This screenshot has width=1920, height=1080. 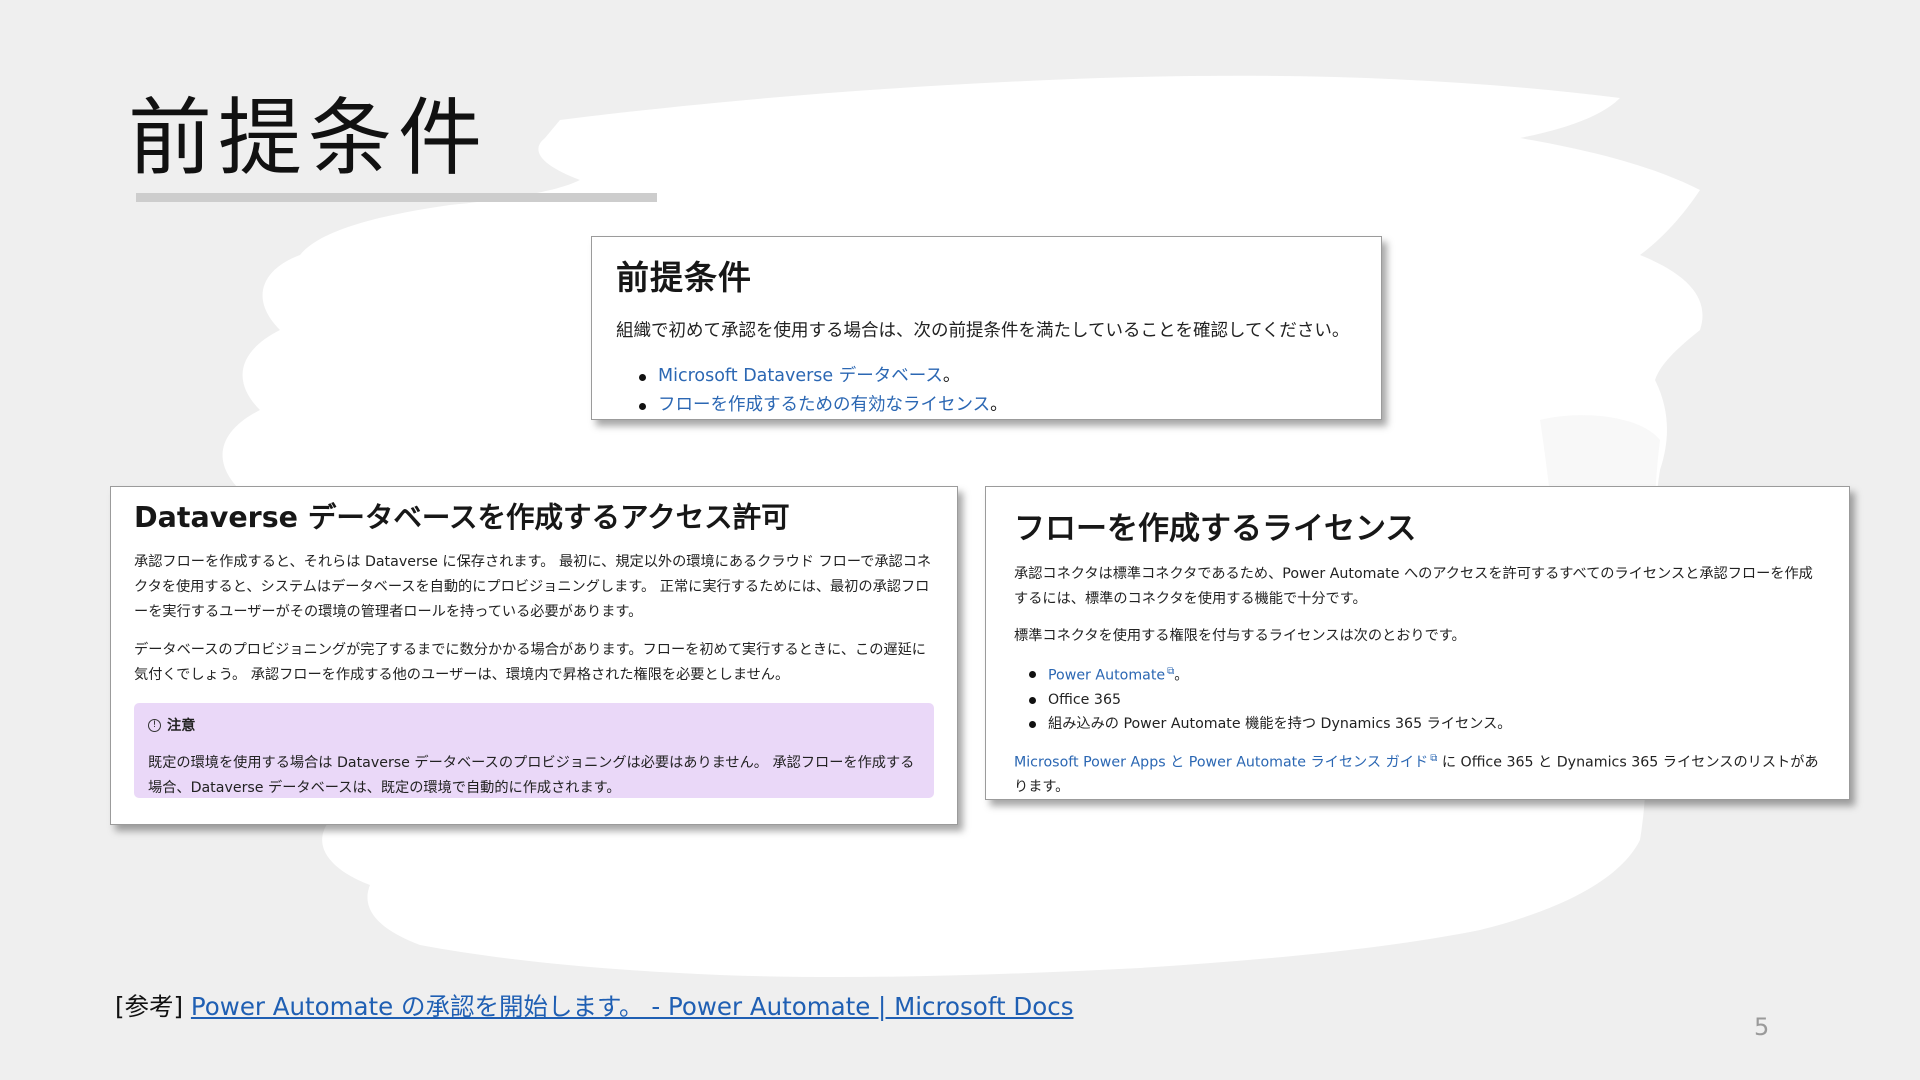 What do you see at coordinates (684, 277) in the screenshot?
I see `prerequisites-heading: 前提条件` at bounding box center [684, 277].